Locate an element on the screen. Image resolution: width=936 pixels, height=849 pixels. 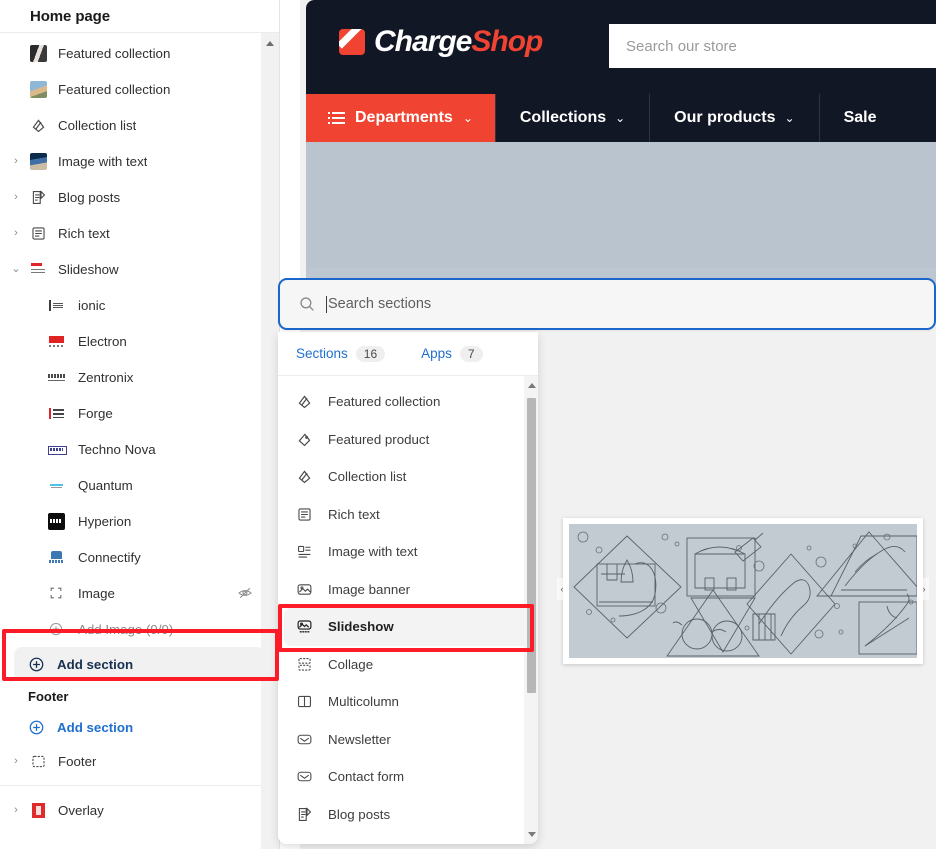
nav-item-our-products: Our products ⌄ is located at coordinates (733, 118).